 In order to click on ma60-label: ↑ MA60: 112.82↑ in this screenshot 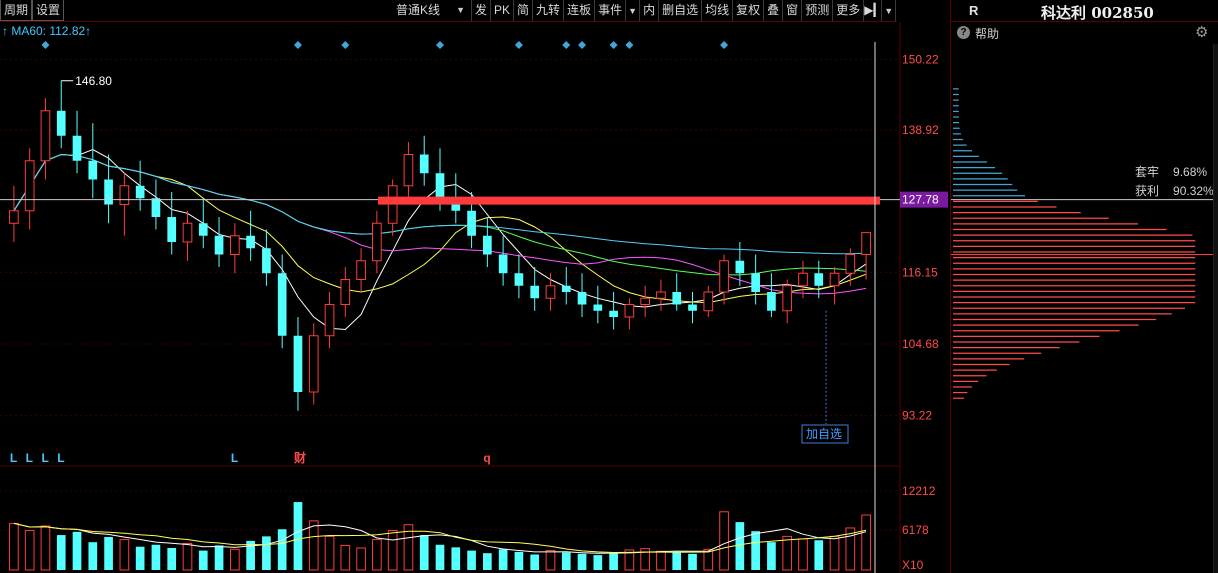, I will do `click(46, 31)`.